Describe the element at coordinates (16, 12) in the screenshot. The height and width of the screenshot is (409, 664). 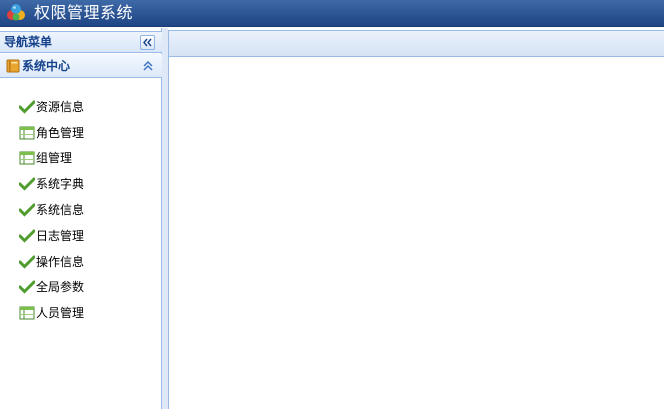
I see `colored-spheres-logo-icon` at that location.